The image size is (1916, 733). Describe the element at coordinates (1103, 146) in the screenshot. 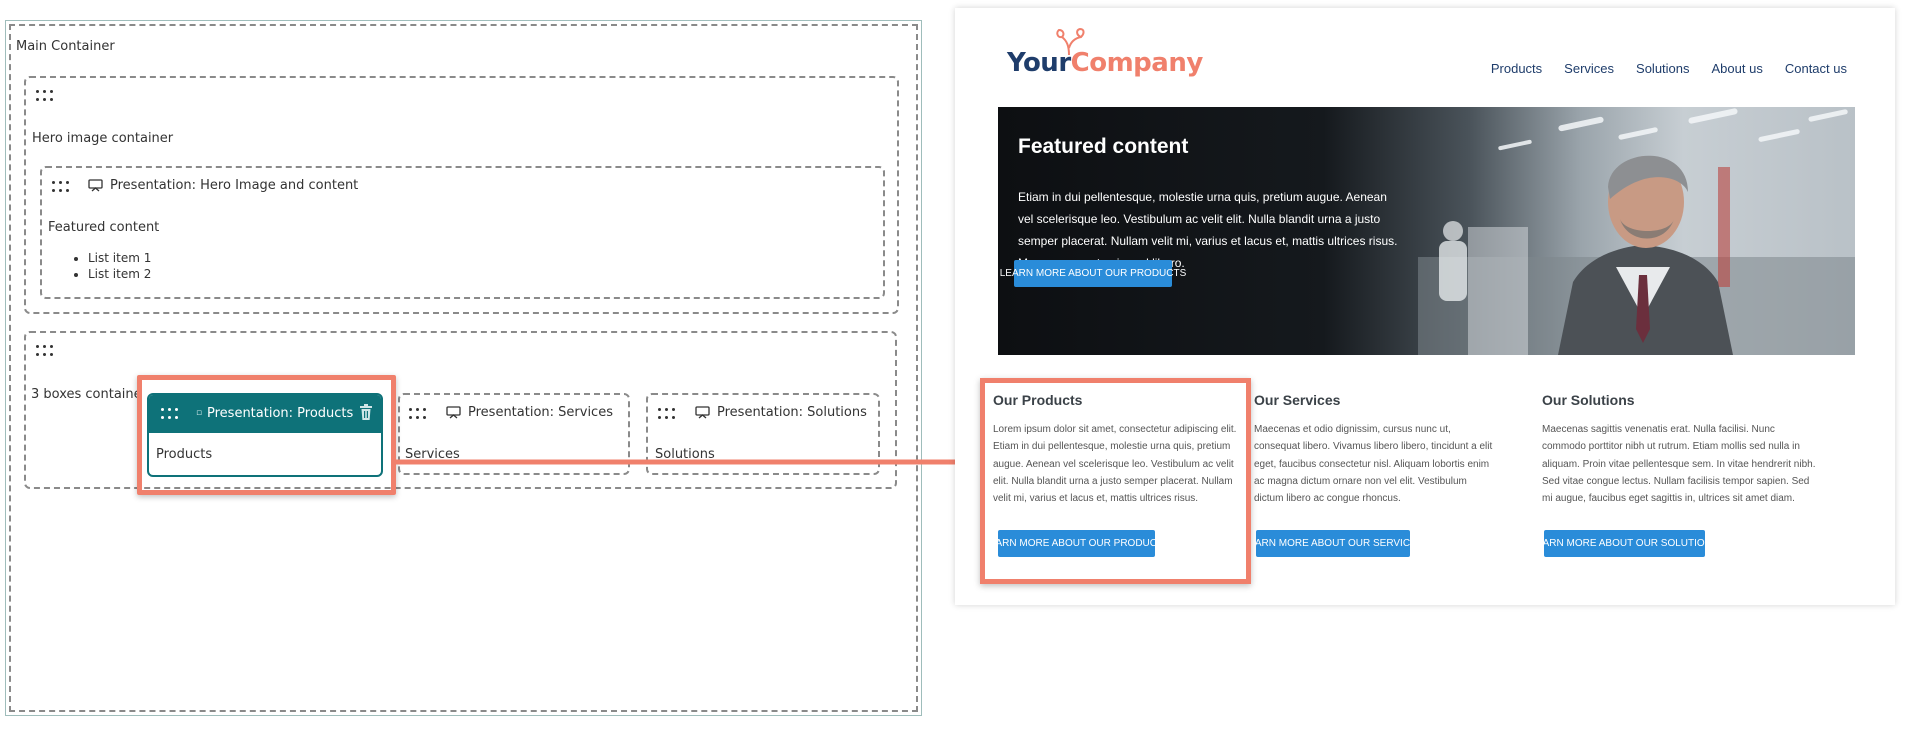

I see `hero-title: Featured content` at that location.